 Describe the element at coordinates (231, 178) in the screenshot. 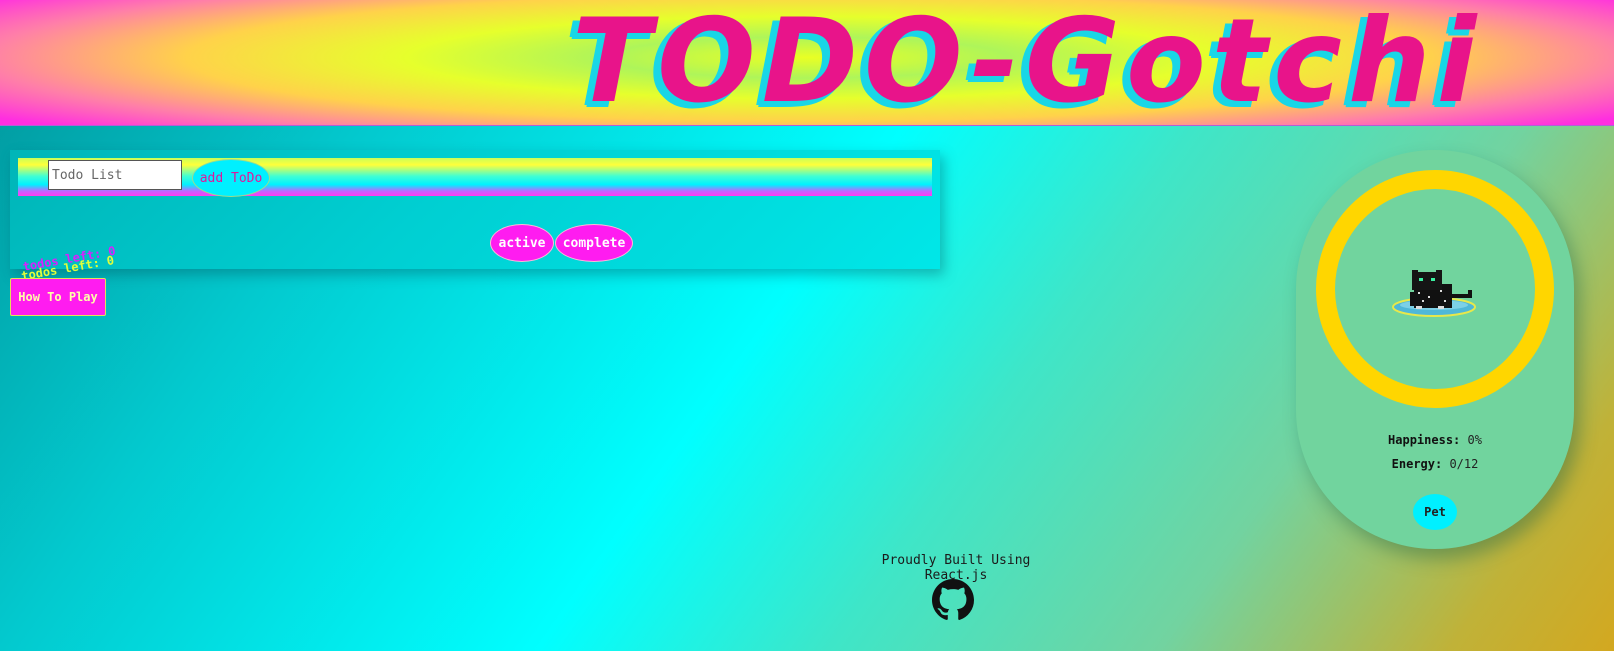

I see `add-todo-button: add ToDo` at that location.